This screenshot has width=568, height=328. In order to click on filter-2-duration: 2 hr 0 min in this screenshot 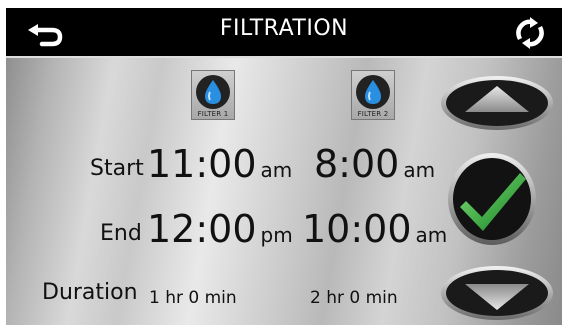, I will do `click(354, 298)`.